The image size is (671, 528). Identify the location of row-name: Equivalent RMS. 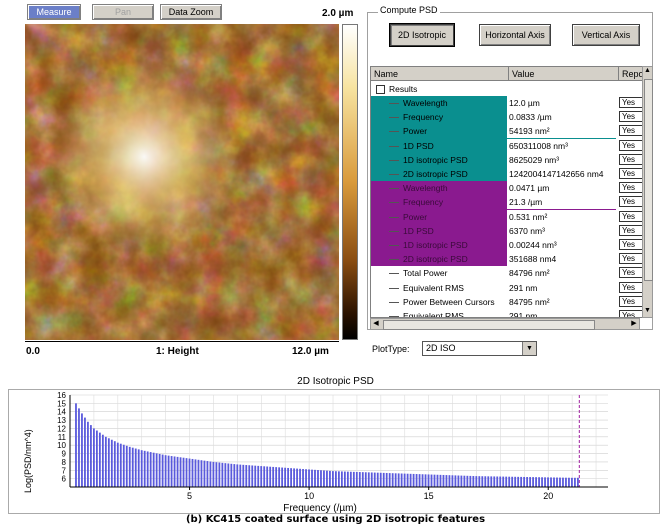
(433, 314).